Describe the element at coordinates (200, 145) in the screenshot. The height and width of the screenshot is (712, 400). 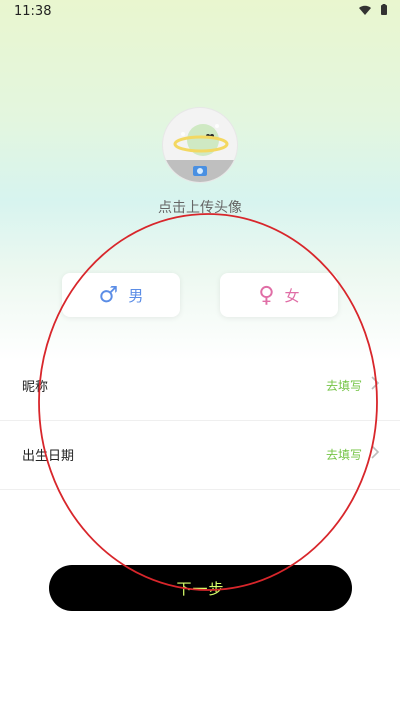
I see `avatar-upload` at that location.